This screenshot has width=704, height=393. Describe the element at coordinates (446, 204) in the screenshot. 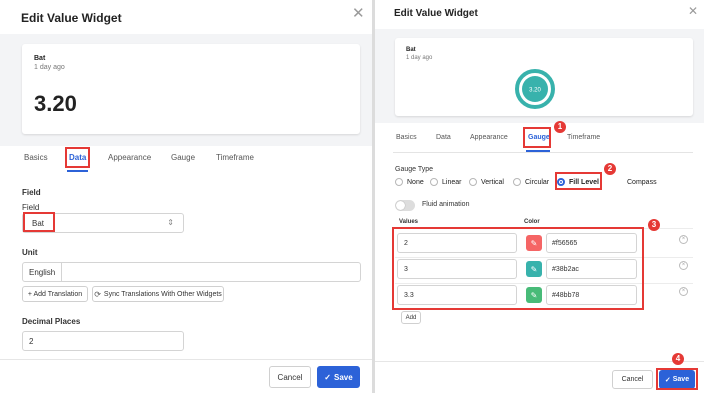

I see `fluid-animation-label: Fluid animation` at that location.